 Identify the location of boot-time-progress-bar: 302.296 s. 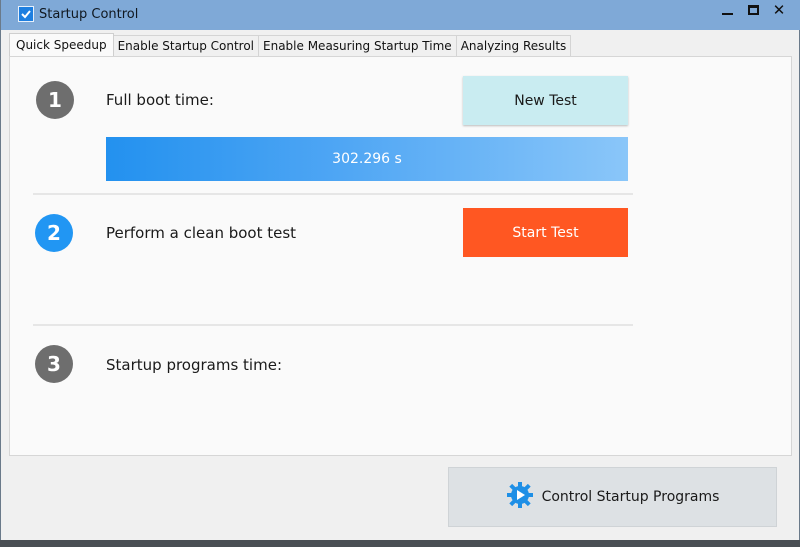
(367, 159).